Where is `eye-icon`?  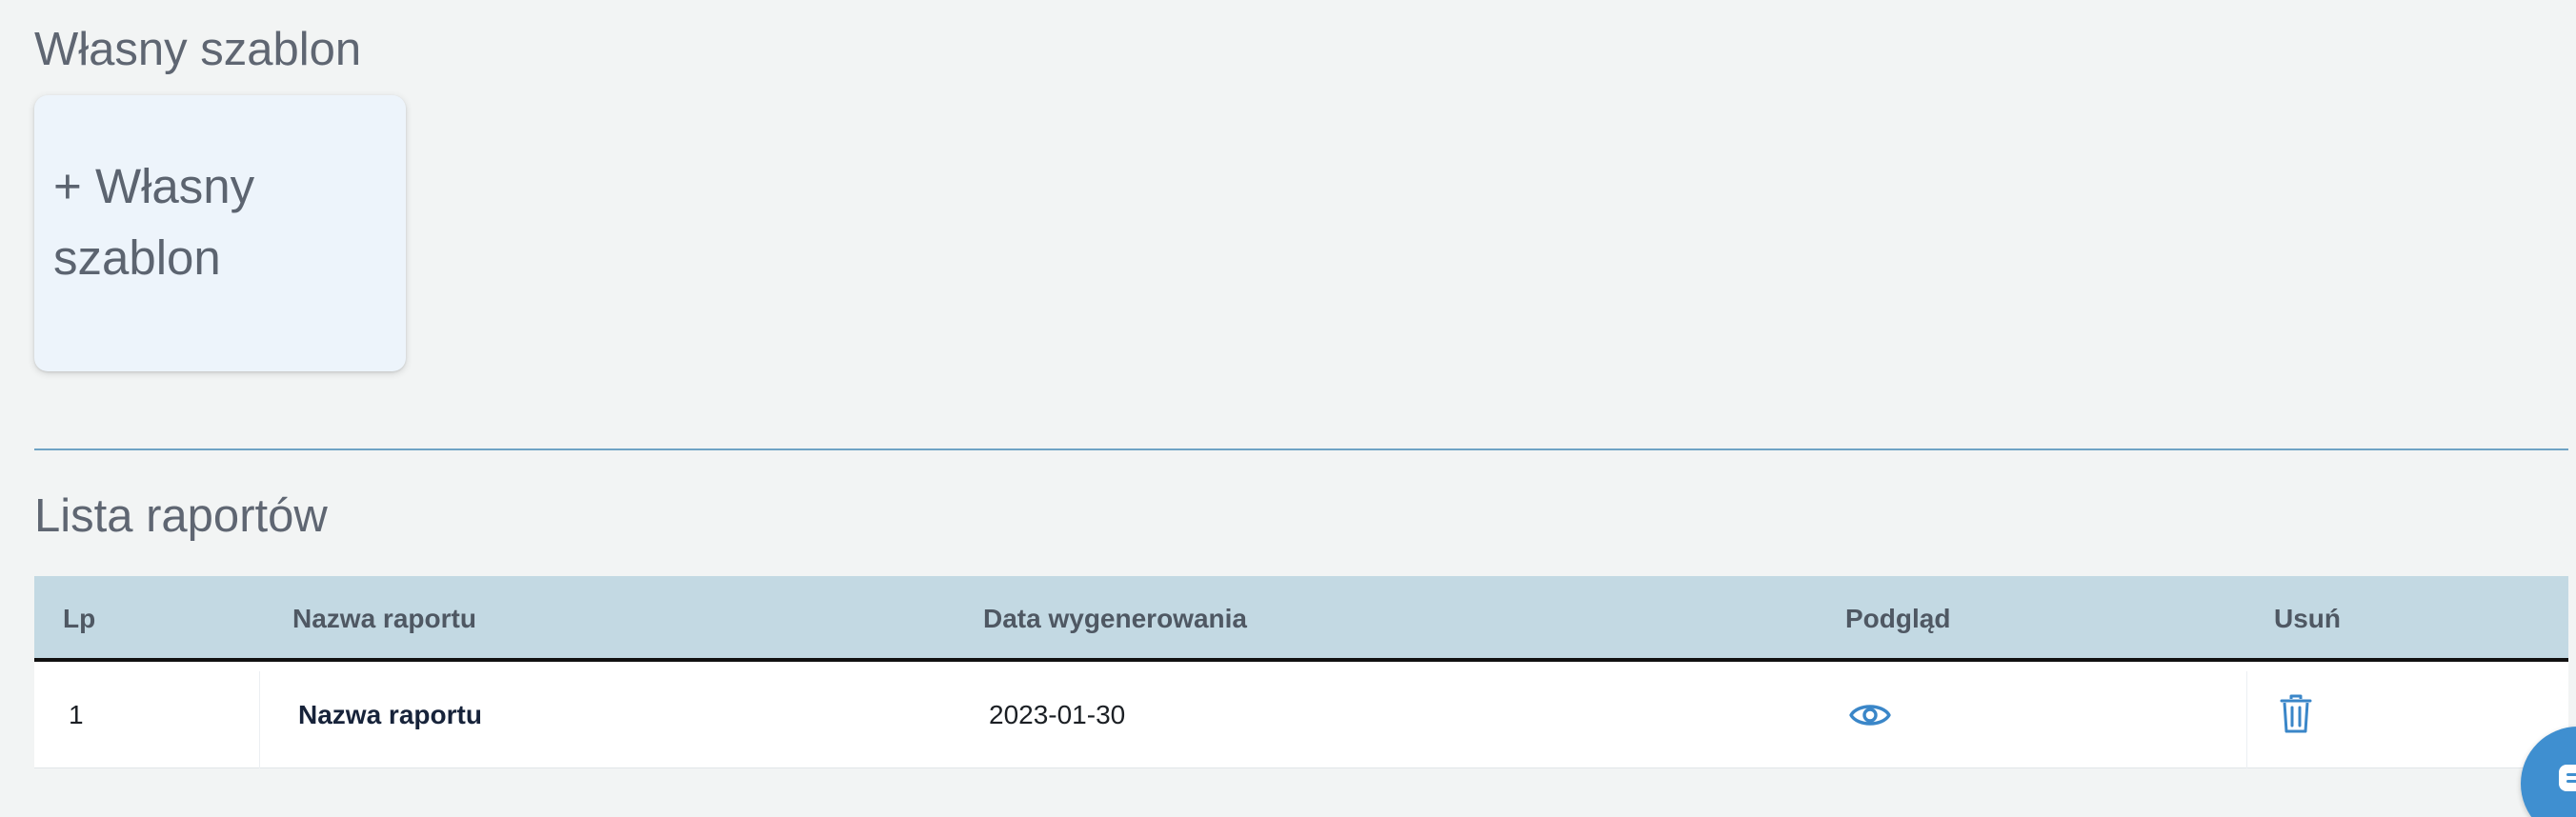 eye-icon is located at coordinates (1870, 715).